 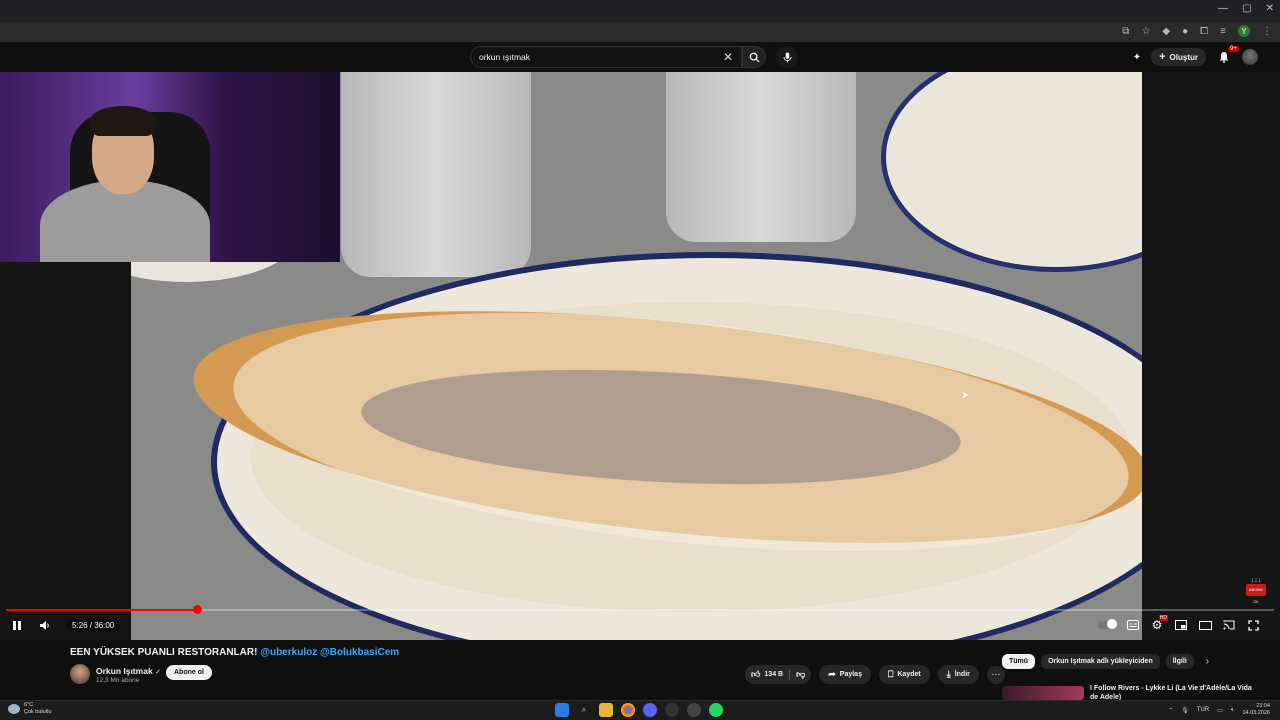 I want to click on close-window-button: ✕, so click(x=1270, y=8).